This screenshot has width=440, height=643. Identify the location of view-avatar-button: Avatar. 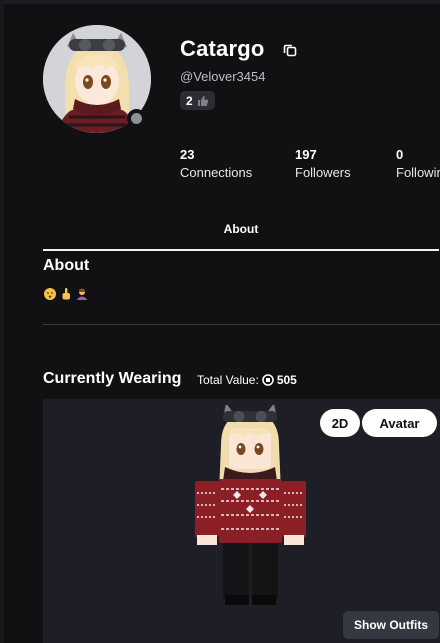
(399, 423).